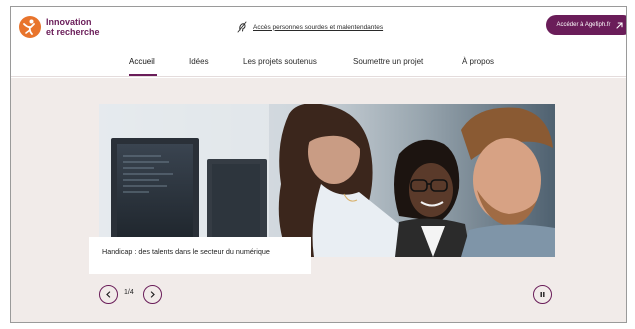 The height and width of the screenshot is (329, 635). What do you see at coordinates (619, 25) in the screenshot?
I see `external-arrow-icon` at bounding box center [619, 25].